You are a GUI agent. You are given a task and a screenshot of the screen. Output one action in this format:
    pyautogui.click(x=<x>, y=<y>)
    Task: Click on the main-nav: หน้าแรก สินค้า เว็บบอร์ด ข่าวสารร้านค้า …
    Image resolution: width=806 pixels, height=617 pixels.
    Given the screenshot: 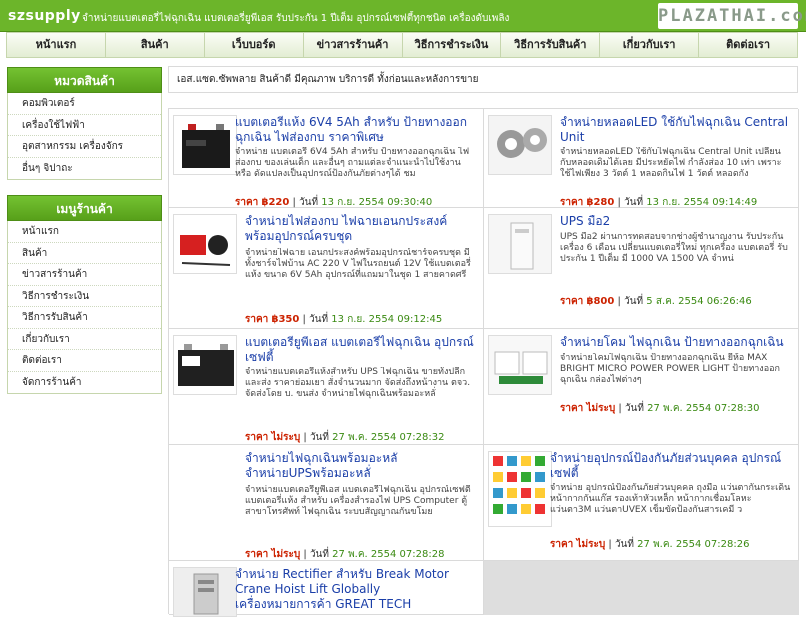 What is the action you would take?
    pyautogui.click(x=402, y=45)
    